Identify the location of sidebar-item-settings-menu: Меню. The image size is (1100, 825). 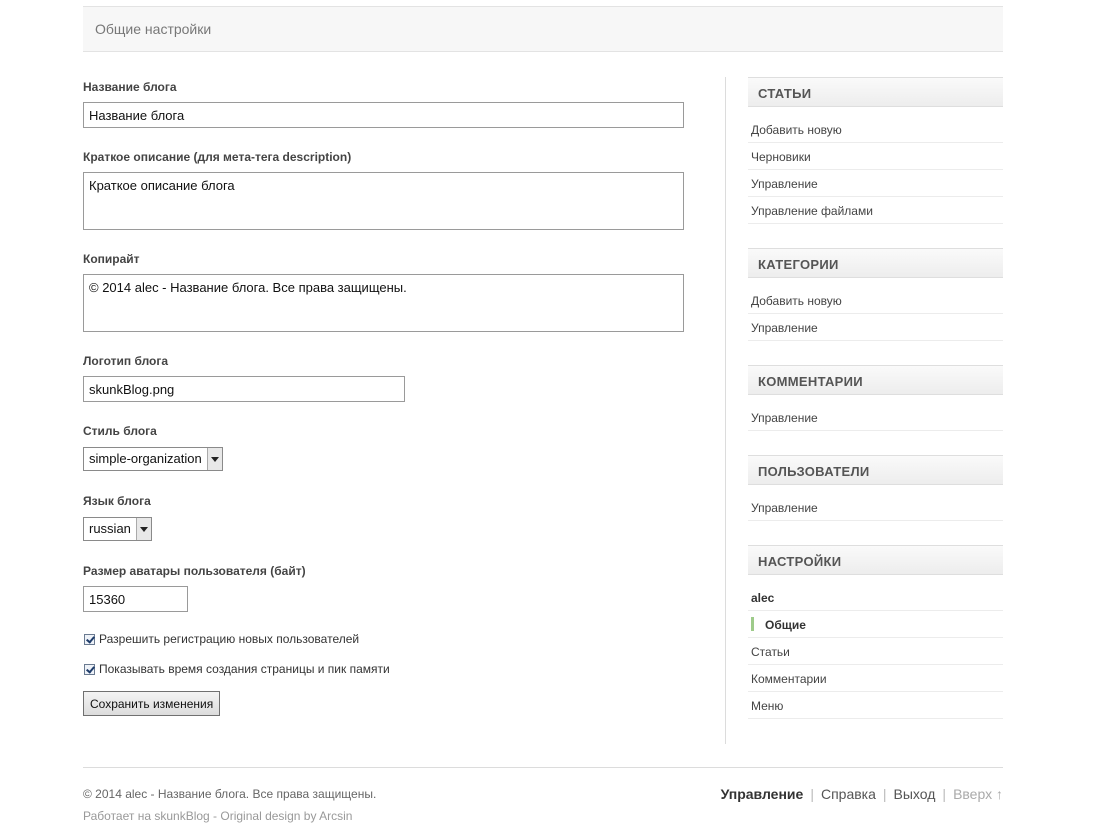
(875, 705).